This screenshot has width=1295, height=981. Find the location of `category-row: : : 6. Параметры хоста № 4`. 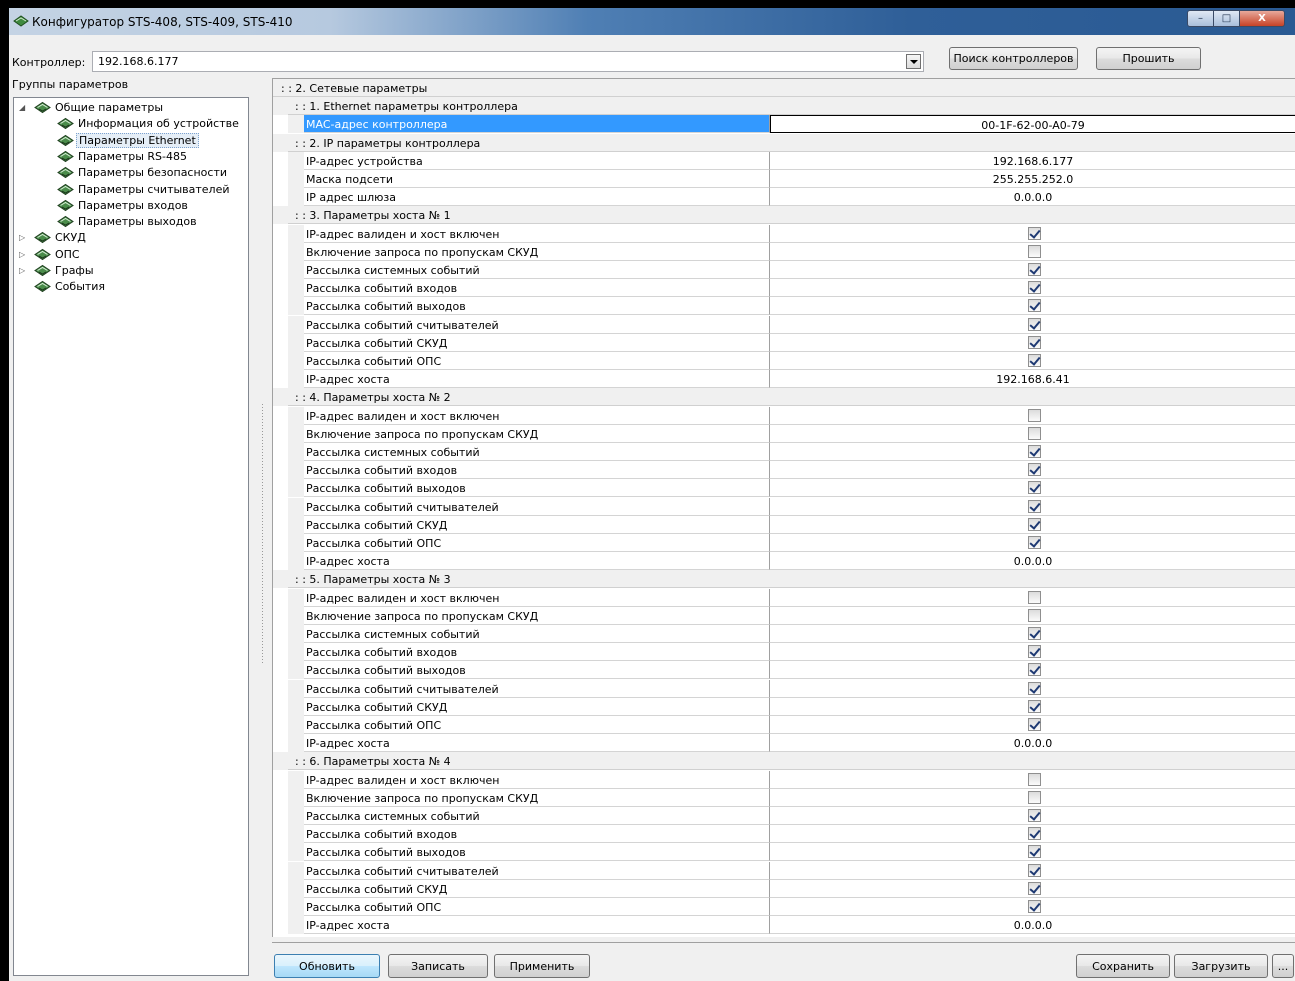

category-row: : : 6. Параметры хоста № 4 is located at coordinates (784, 761).